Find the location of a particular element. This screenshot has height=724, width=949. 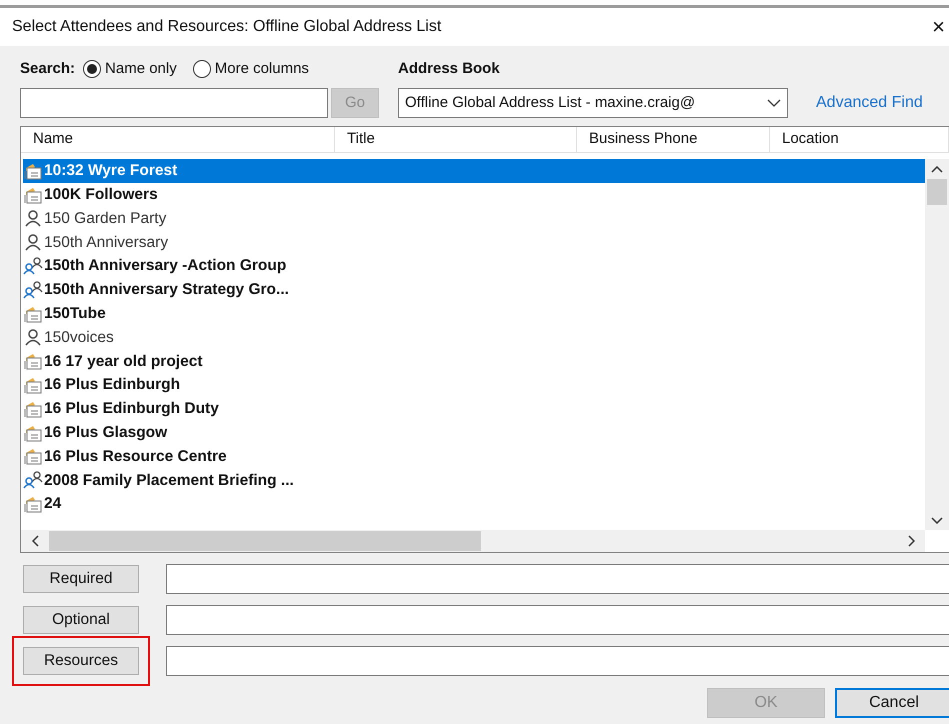

address-book-dropdown: Offline Global Address List - maxine.craig@ is located at coordinates (593, 103).